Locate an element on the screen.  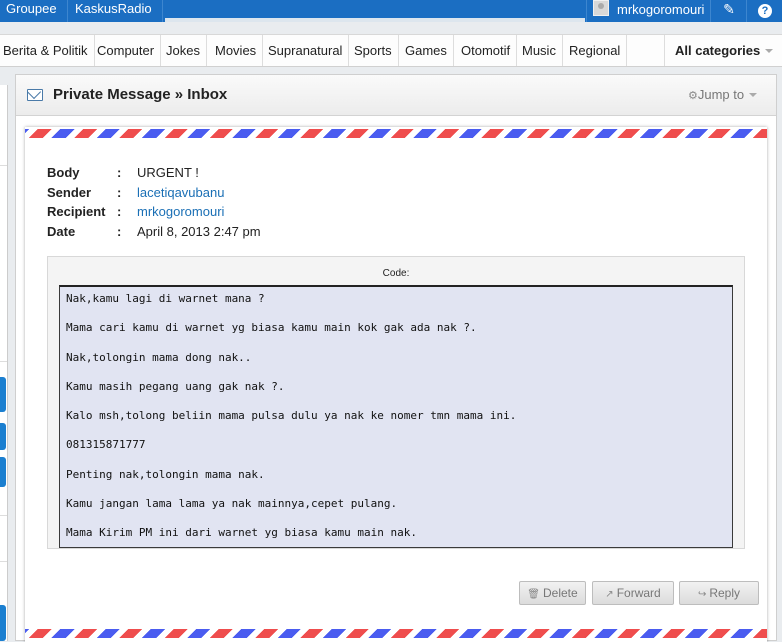
reply-icon: ↪ is located at coordinates (702, 594).